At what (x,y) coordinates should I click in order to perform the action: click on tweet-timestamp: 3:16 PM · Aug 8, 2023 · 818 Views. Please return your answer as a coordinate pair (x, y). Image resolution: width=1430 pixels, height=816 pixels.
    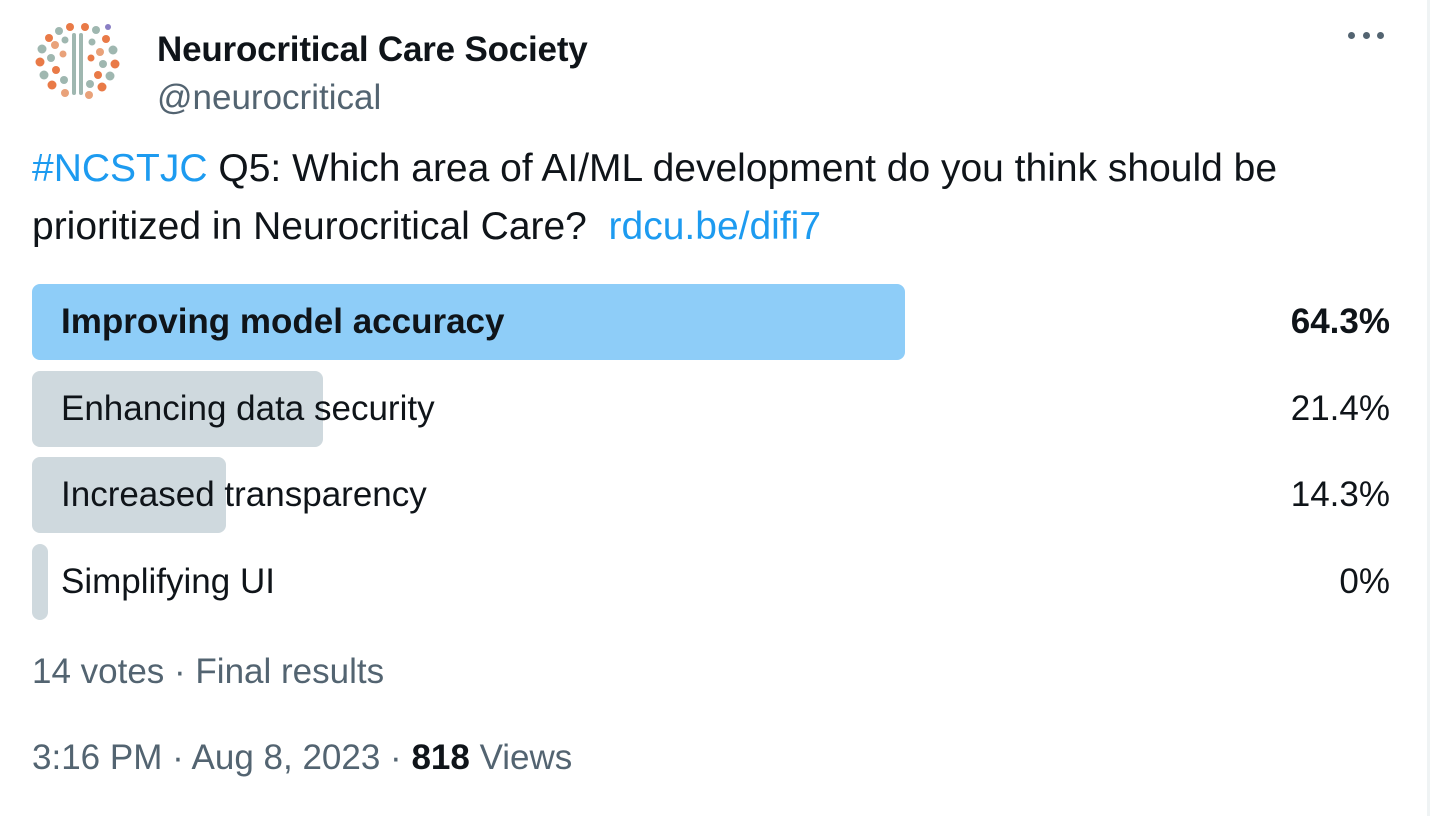
    Looking at the image, I should click on (302, 758).